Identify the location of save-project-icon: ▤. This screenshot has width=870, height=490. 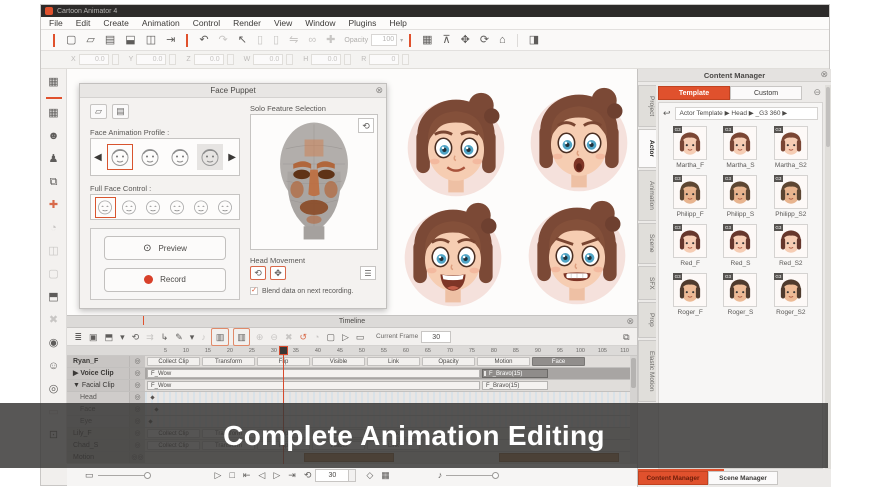
(110, 40).